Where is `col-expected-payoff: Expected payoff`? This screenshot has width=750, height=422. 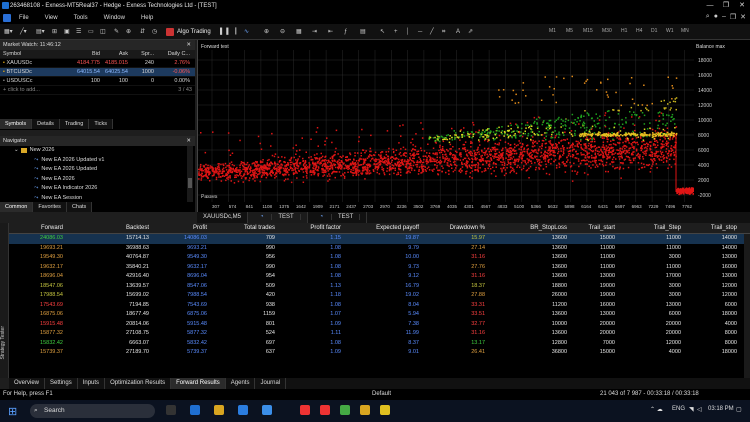 col-expected-payoff: Expected payoff is located at coordinates (381, 228).